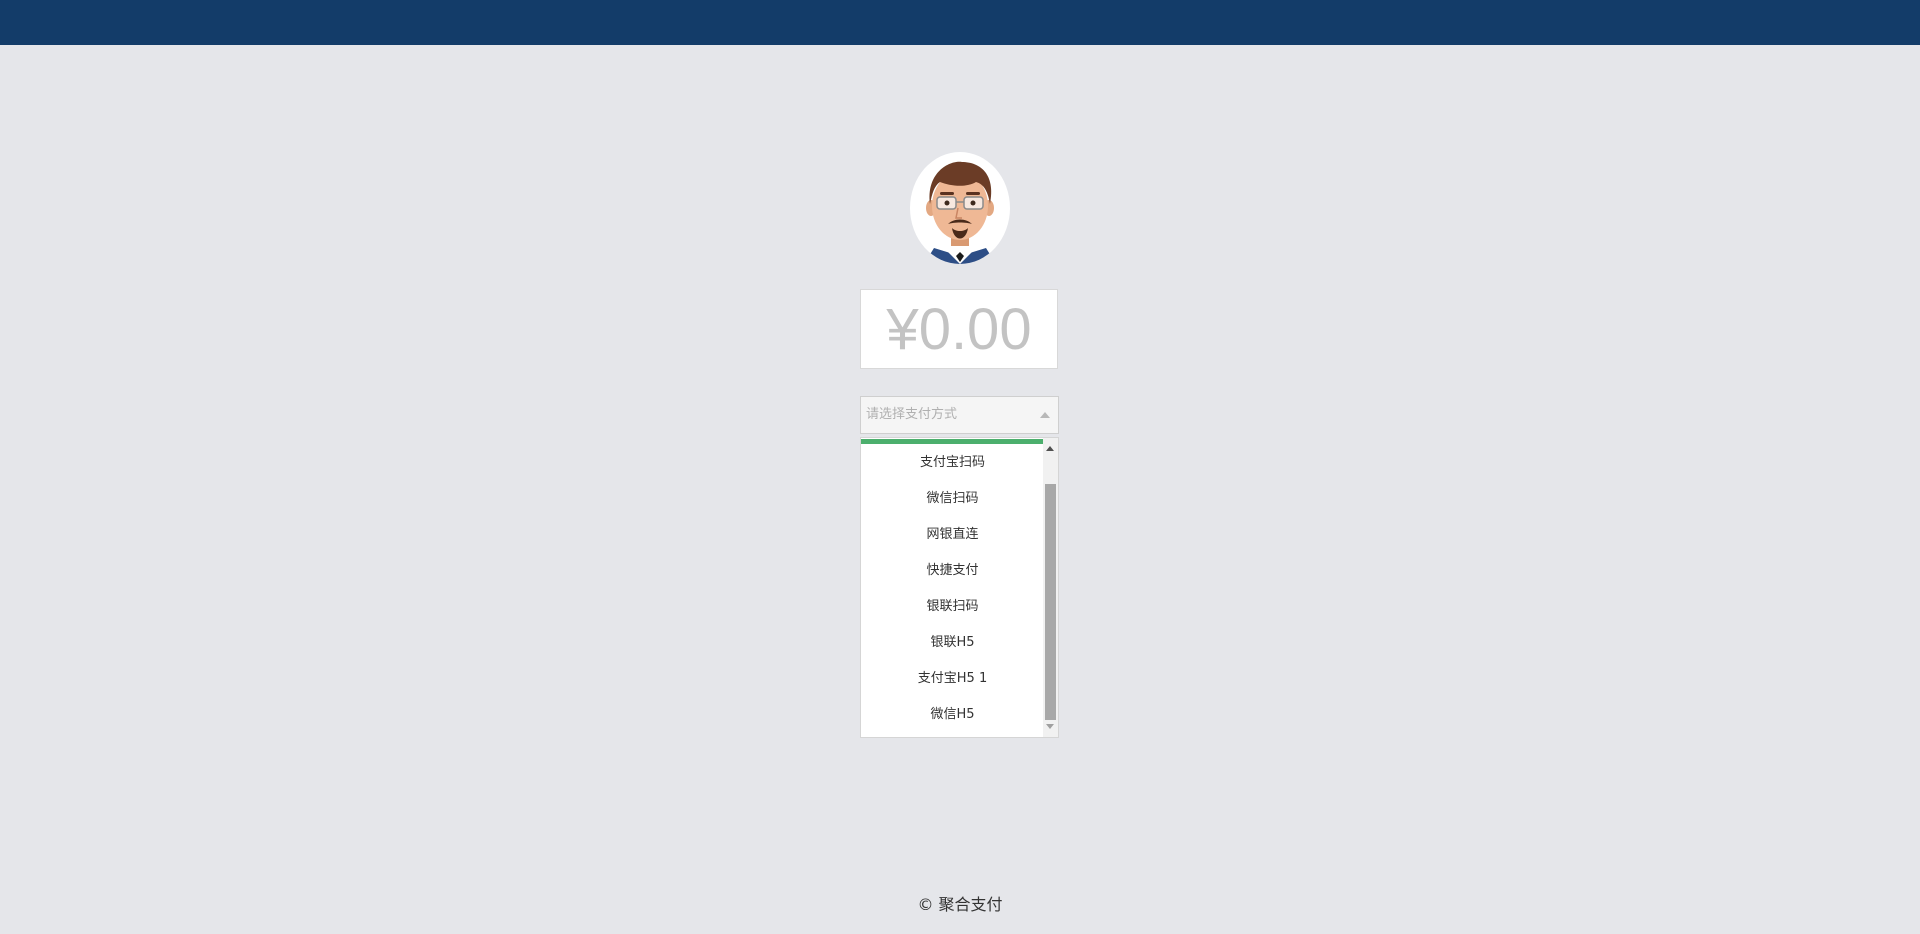 The height and width of the screenshot is (934, 1920). I want to click on chevron-up-icon, so click(1045, 415).